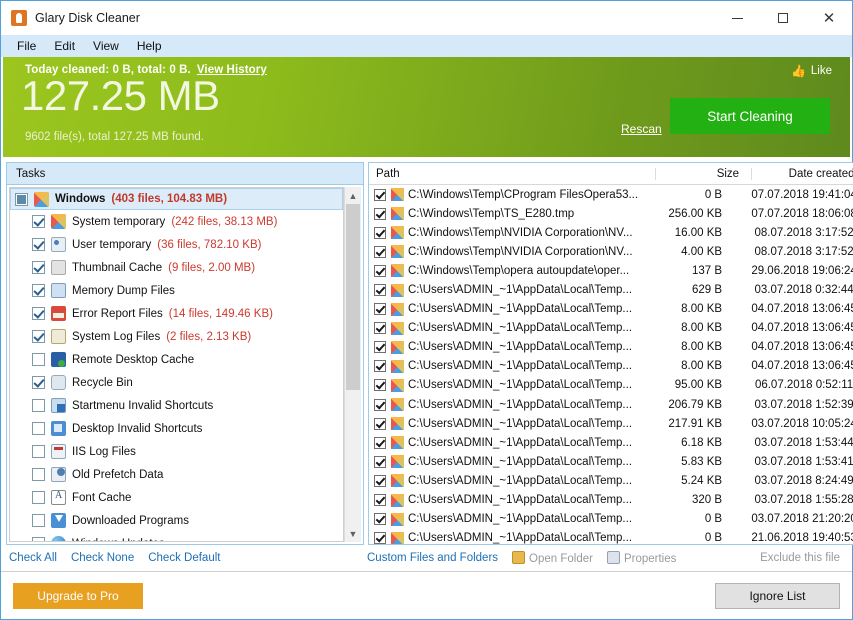  I want to click on tasks-tree-root: Windows (403 files, 104.83 MB), so click(176, 199).